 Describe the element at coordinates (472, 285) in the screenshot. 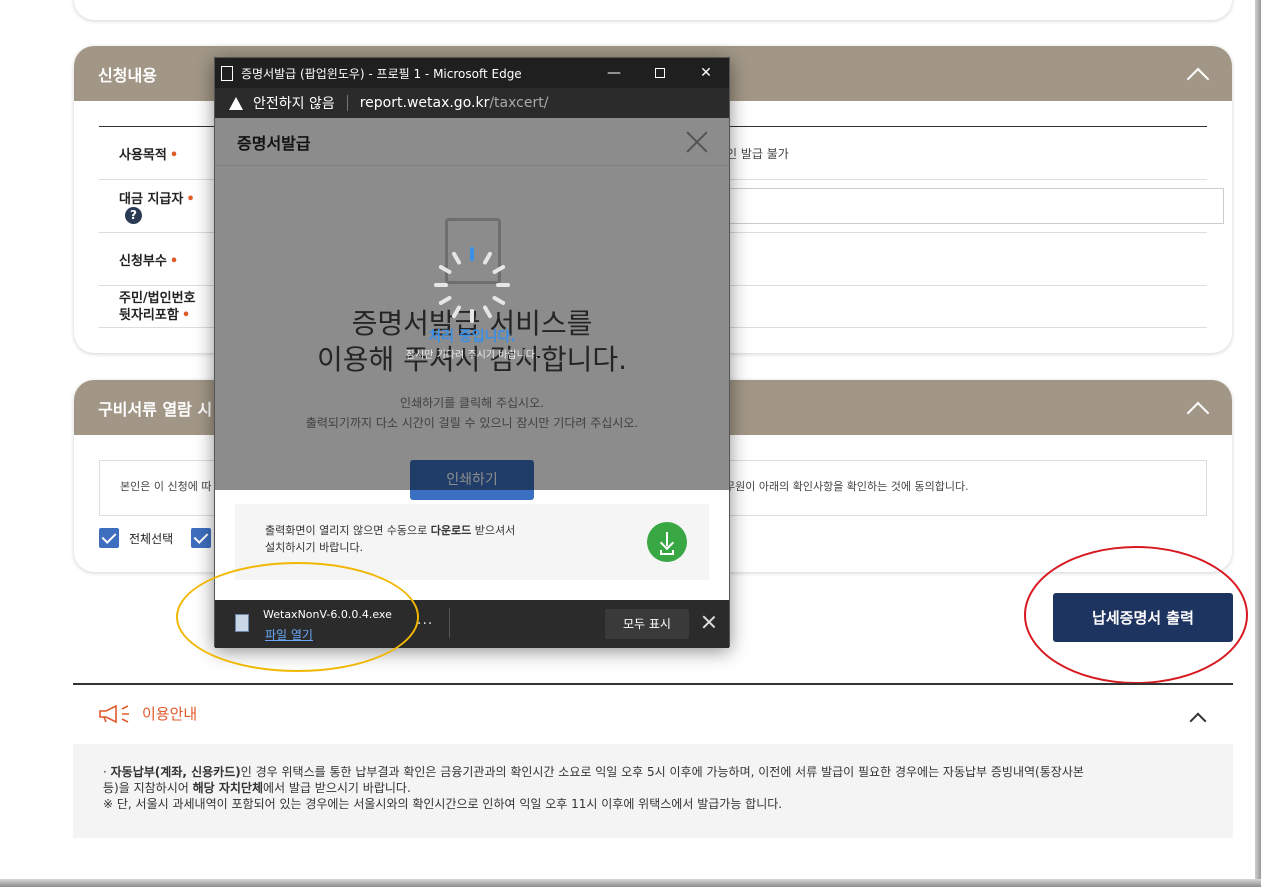

I see `loading-spinner-icon` at that location.